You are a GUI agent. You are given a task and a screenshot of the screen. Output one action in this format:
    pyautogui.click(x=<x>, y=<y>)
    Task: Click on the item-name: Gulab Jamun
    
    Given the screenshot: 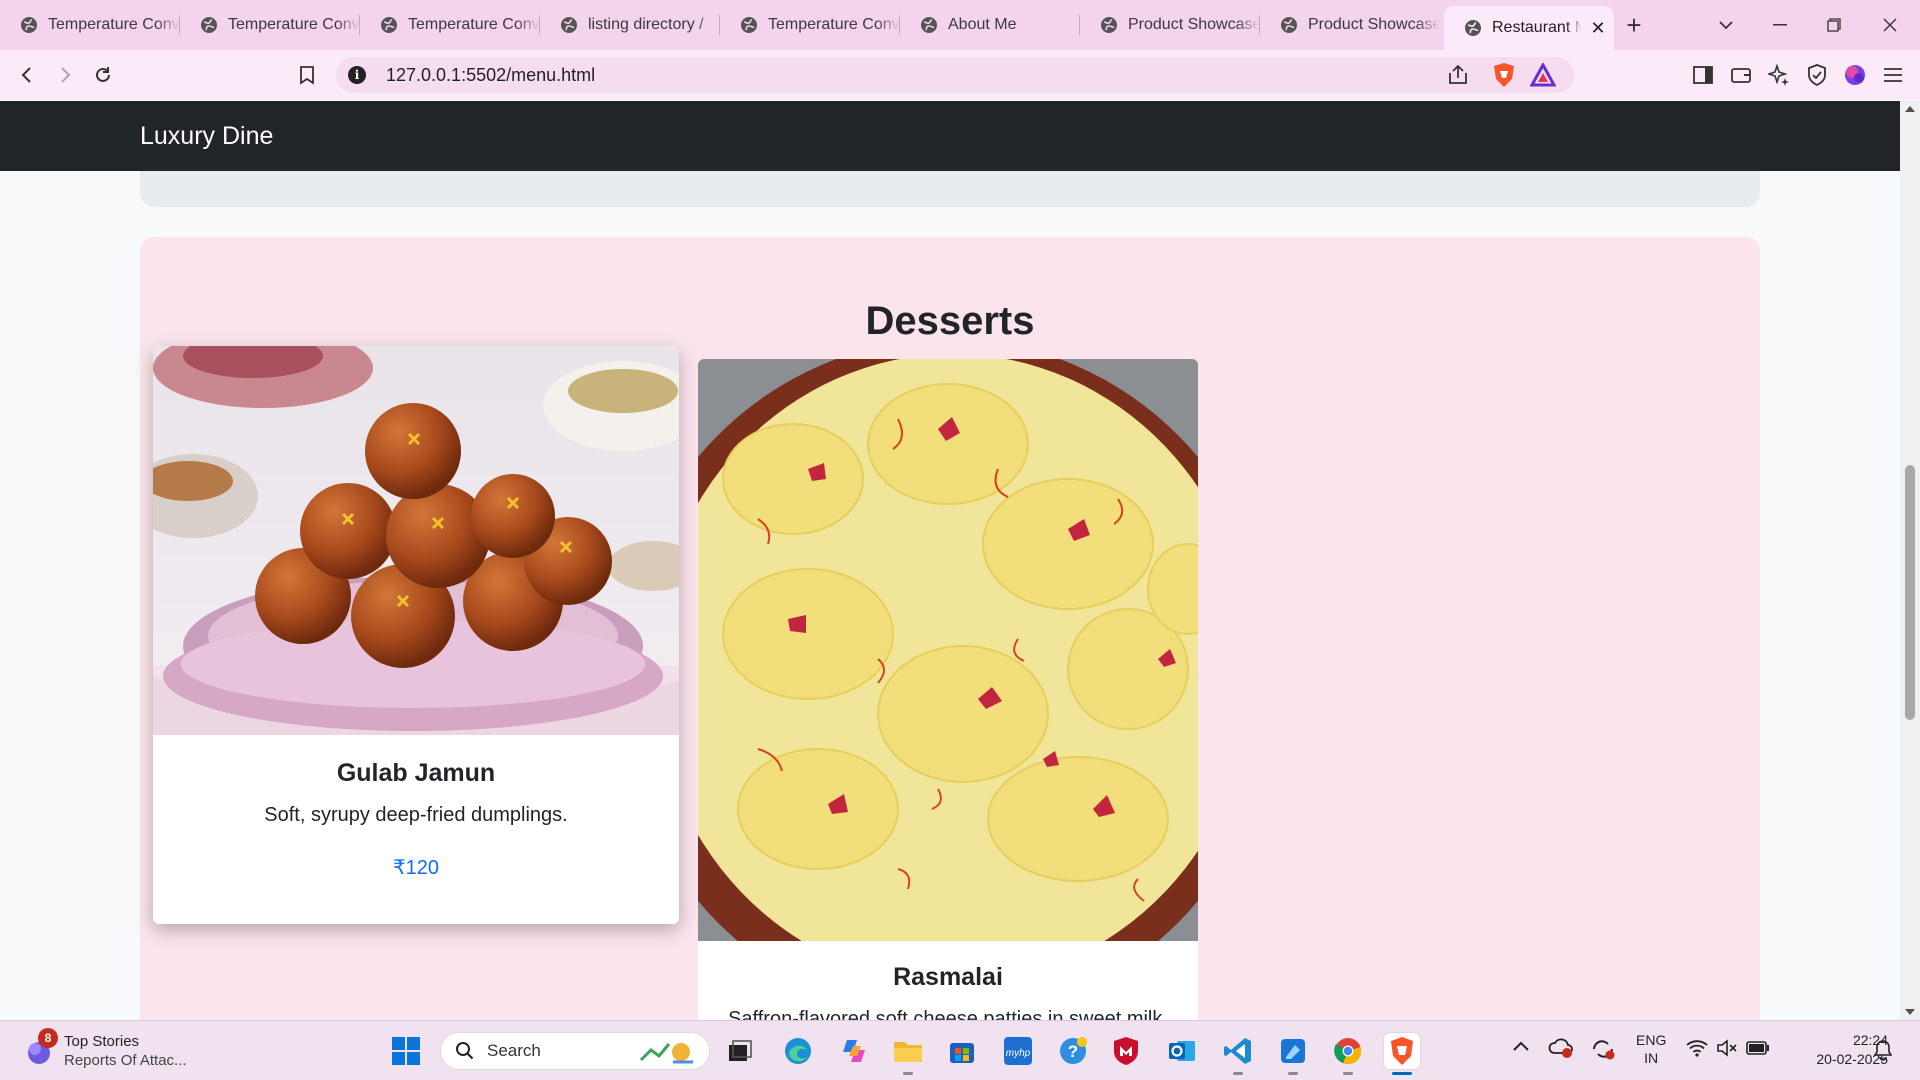 What is the action you would take?
    pyautogui.click(x=416, y=773)
    